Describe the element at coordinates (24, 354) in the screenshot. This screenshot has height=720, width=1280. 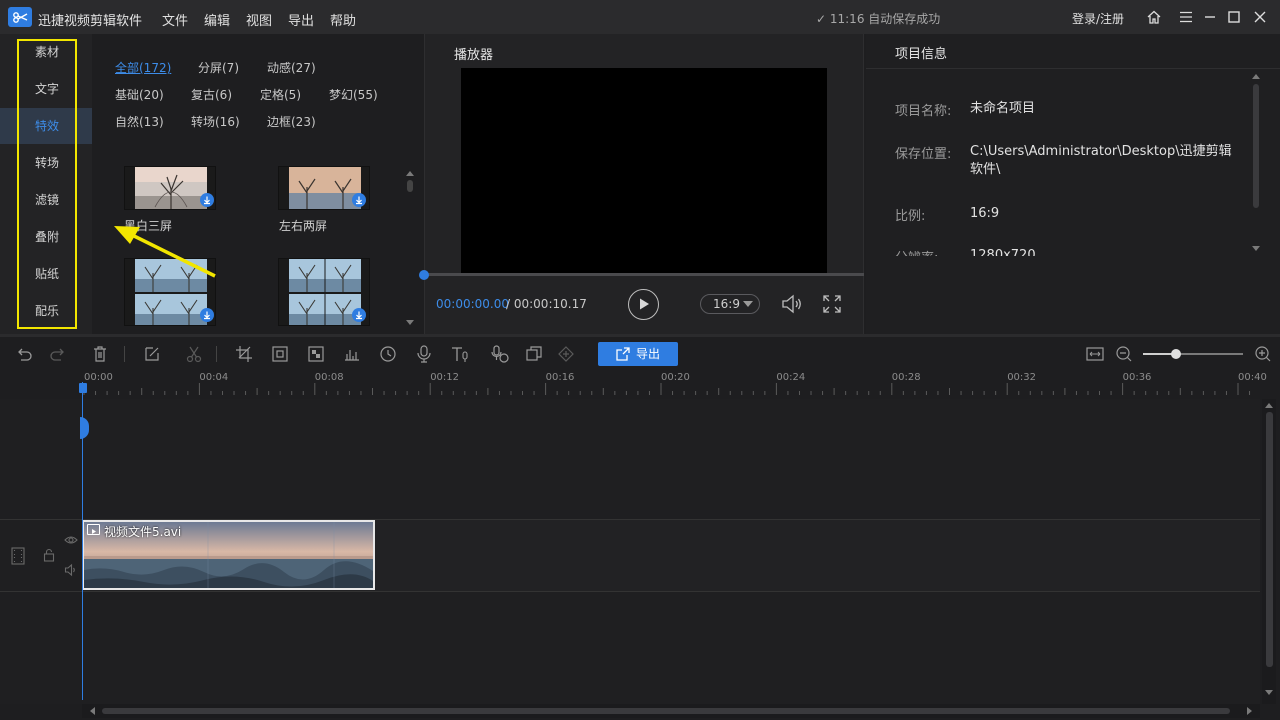
I see `undo-icon` at that location.